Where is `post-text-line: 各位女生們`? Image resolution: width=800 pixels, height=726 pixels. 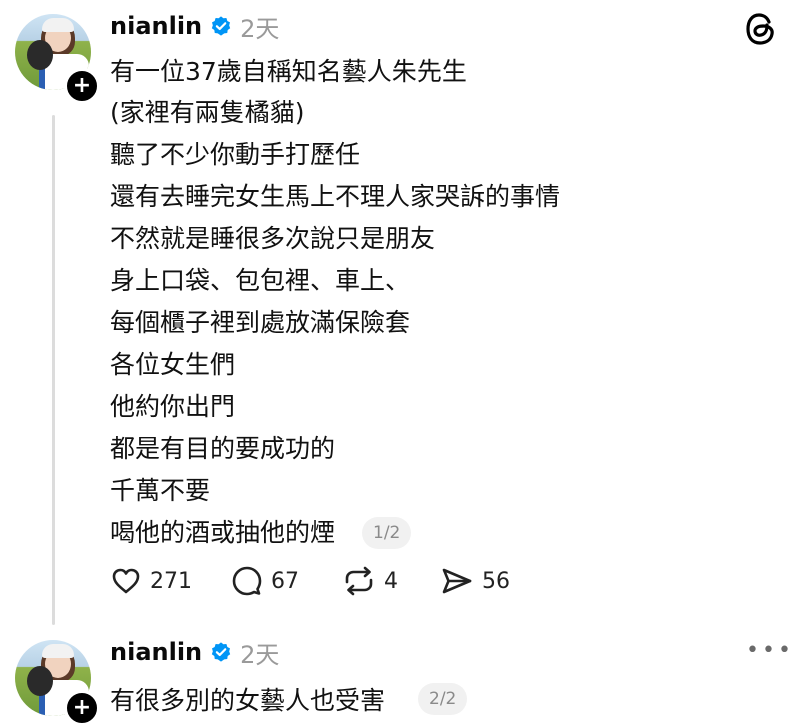
post-text-line: 各位女生們 is located at coordinates (173, 364).